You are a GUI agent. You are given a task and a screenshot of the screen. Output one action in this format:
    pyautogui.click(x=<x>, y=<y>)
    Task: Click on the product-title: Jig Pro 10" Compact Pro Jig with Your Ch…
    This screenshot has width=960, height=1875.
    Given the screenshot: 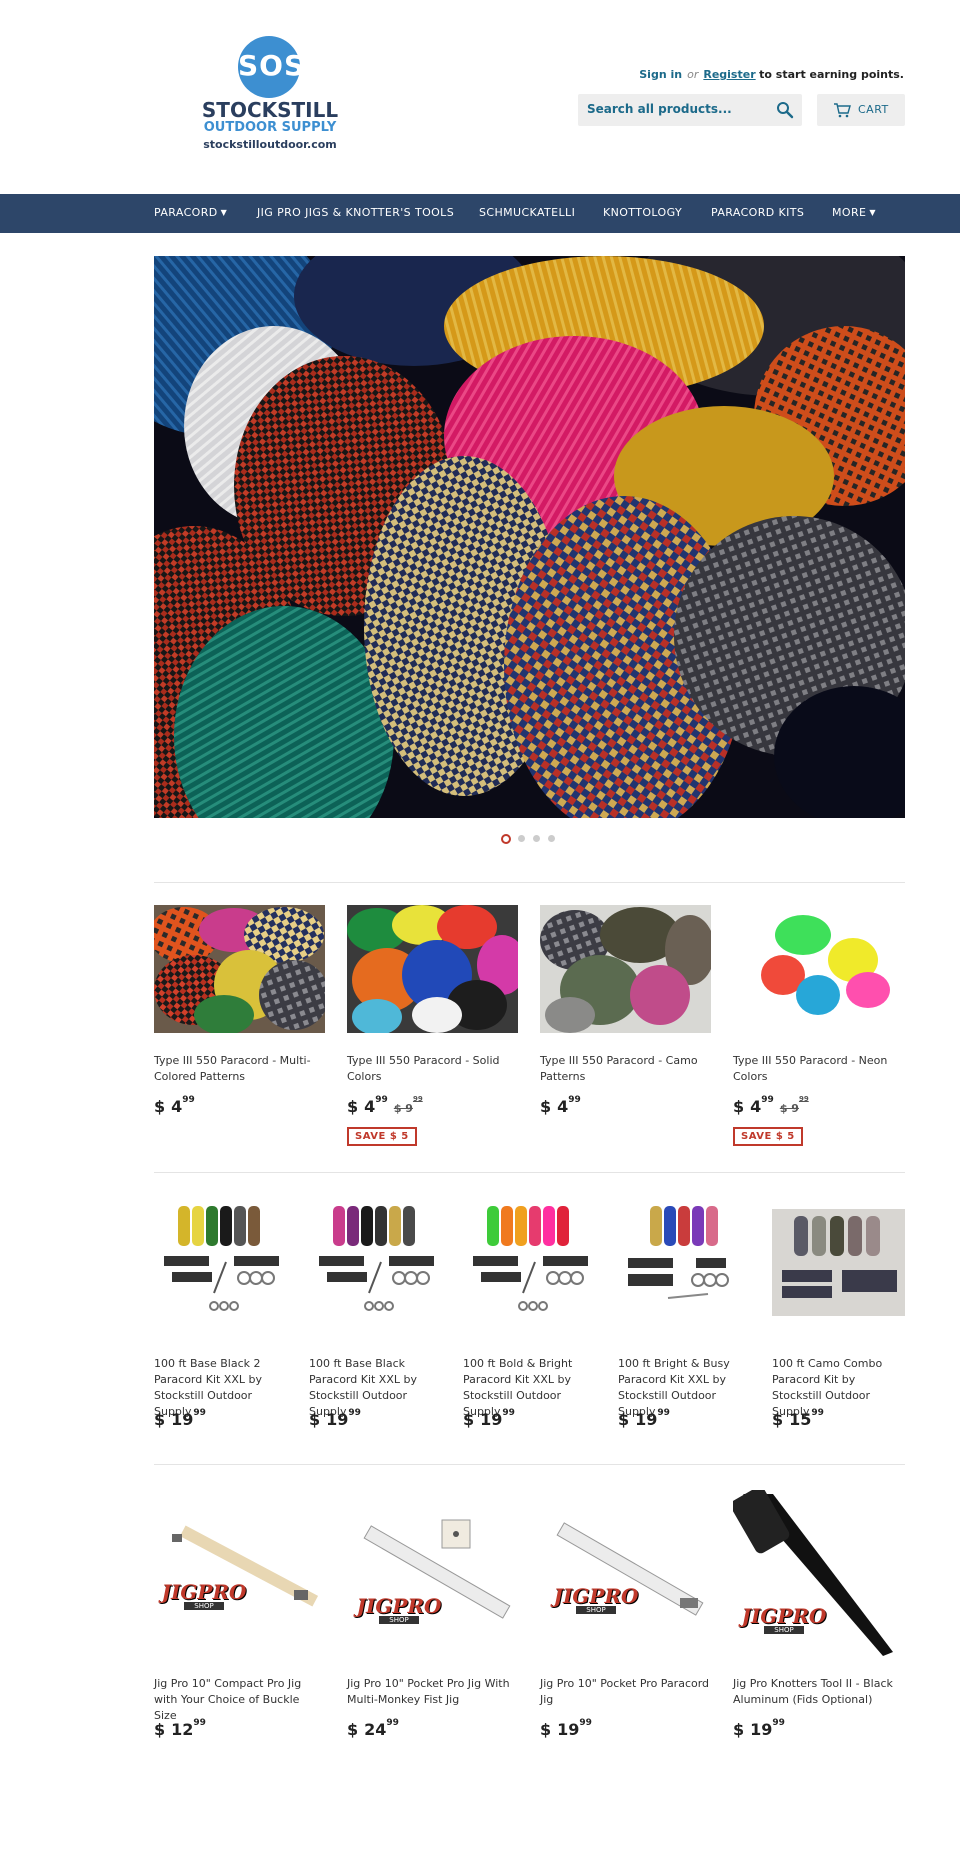 What is the action you would take?
    pyautogui.click(x=239, y=1700)
    